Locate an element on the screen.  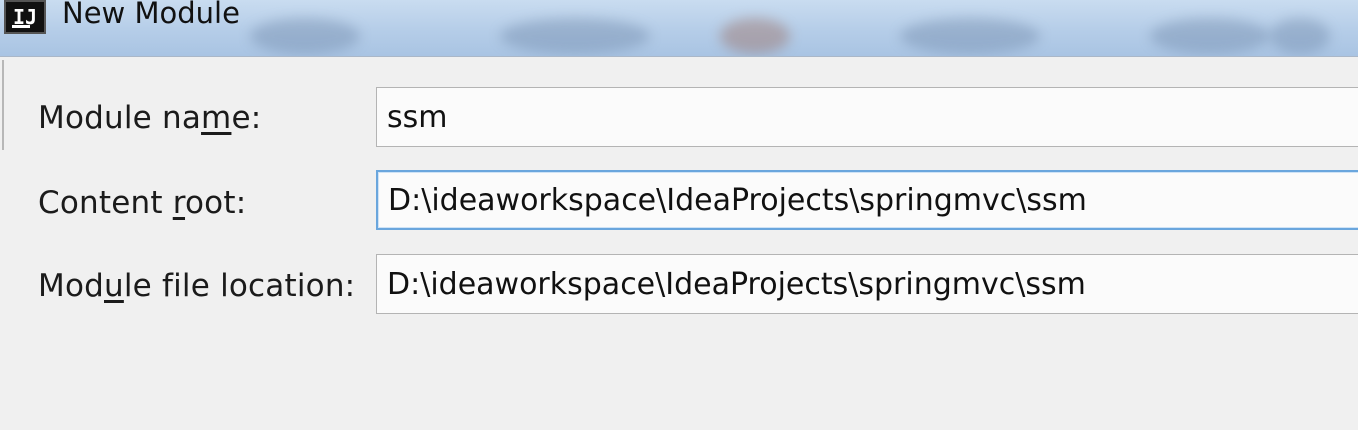
module-name-label: Module name: is located at coordinates (149, 118).